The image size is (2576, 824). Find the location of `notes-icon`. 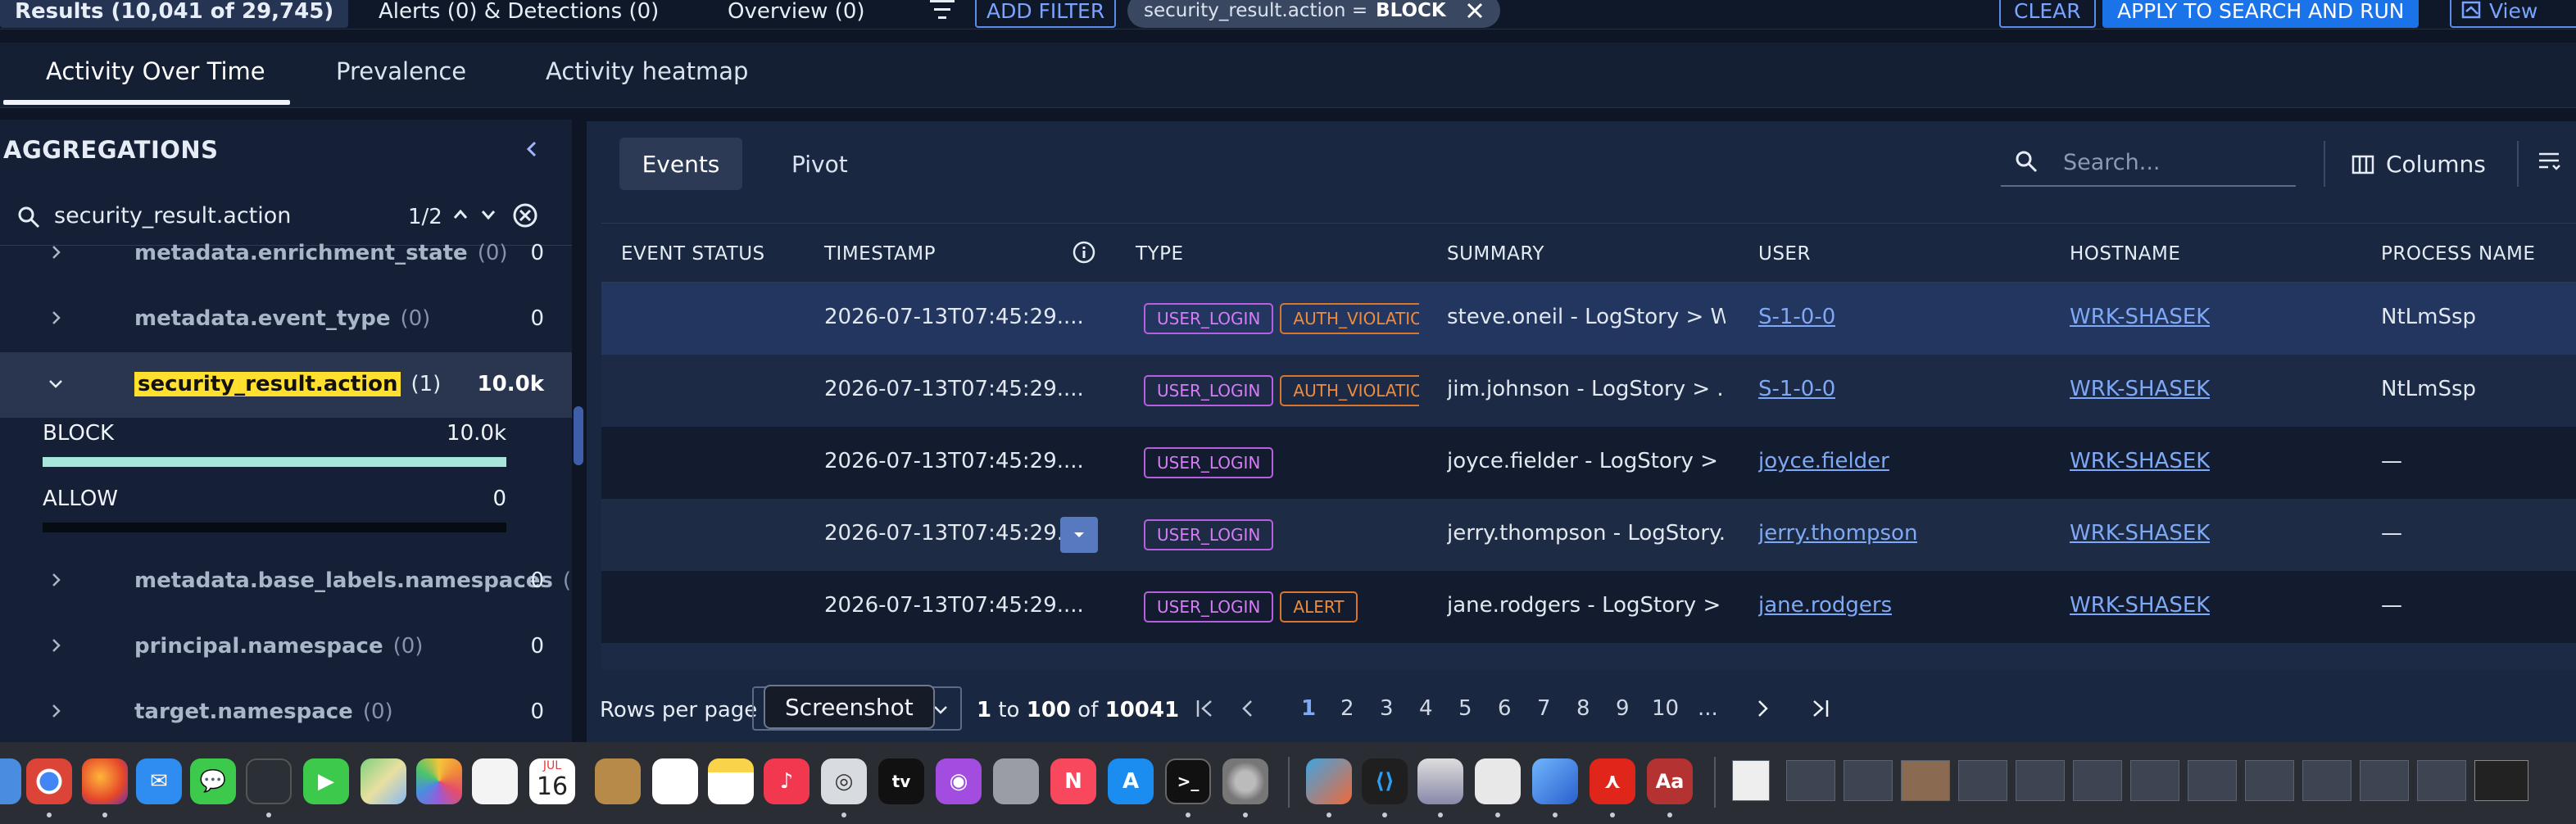

notes-icon is located at coordinates (731, 781).